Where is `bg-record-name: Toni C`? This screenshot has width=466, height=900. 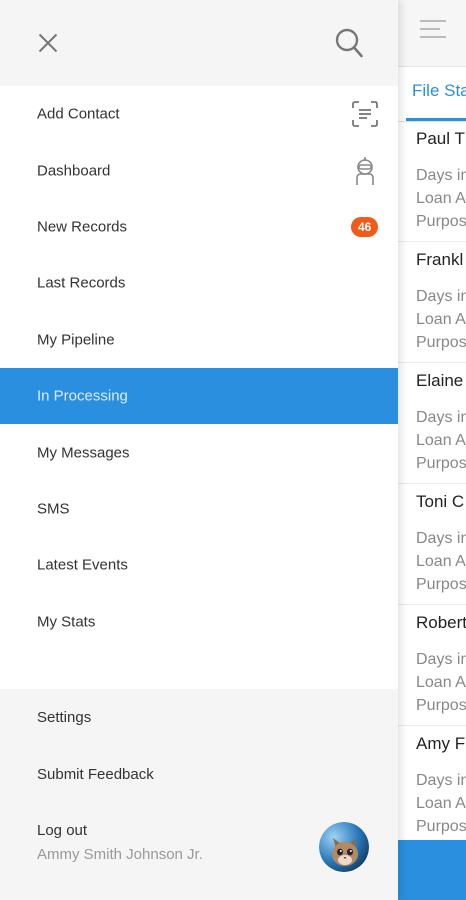 bg-record-name: Toni C is located at coordinates (440, 501).